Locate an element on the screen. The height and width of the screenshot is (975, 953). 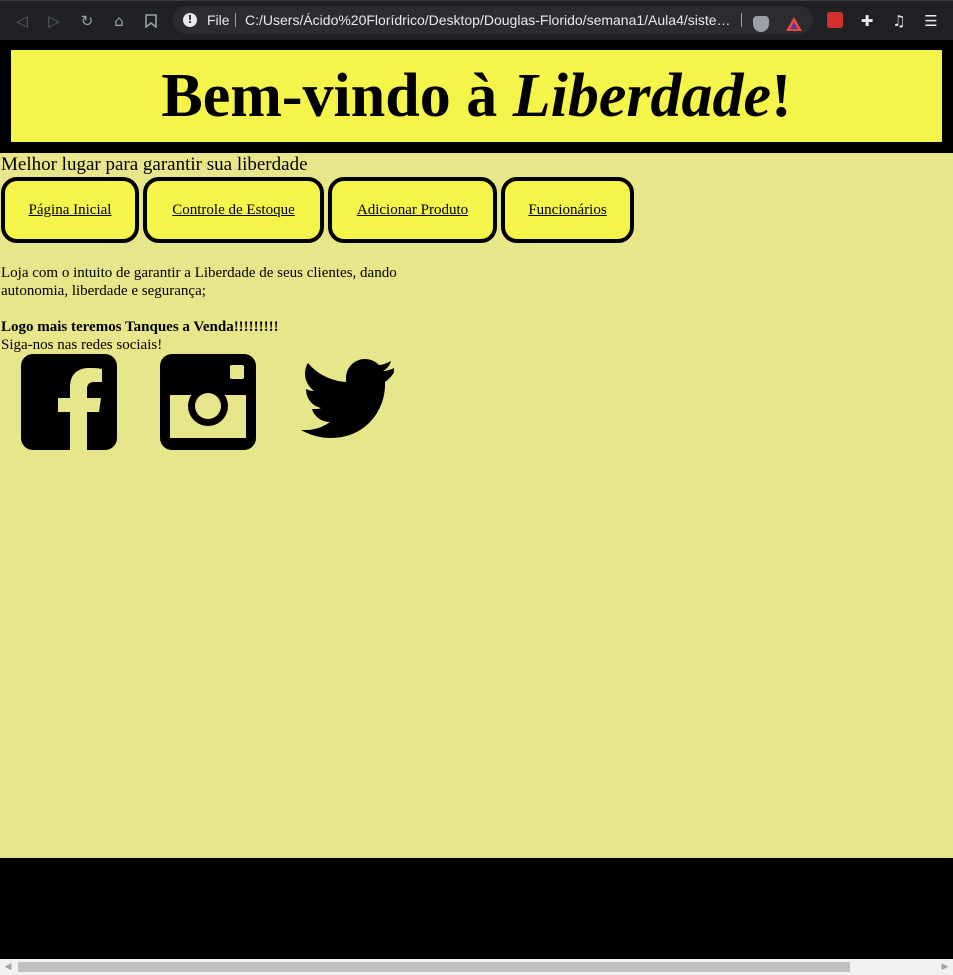
page-header: Bem-vindo à Liberdade! is located at coordinates (476, 96).